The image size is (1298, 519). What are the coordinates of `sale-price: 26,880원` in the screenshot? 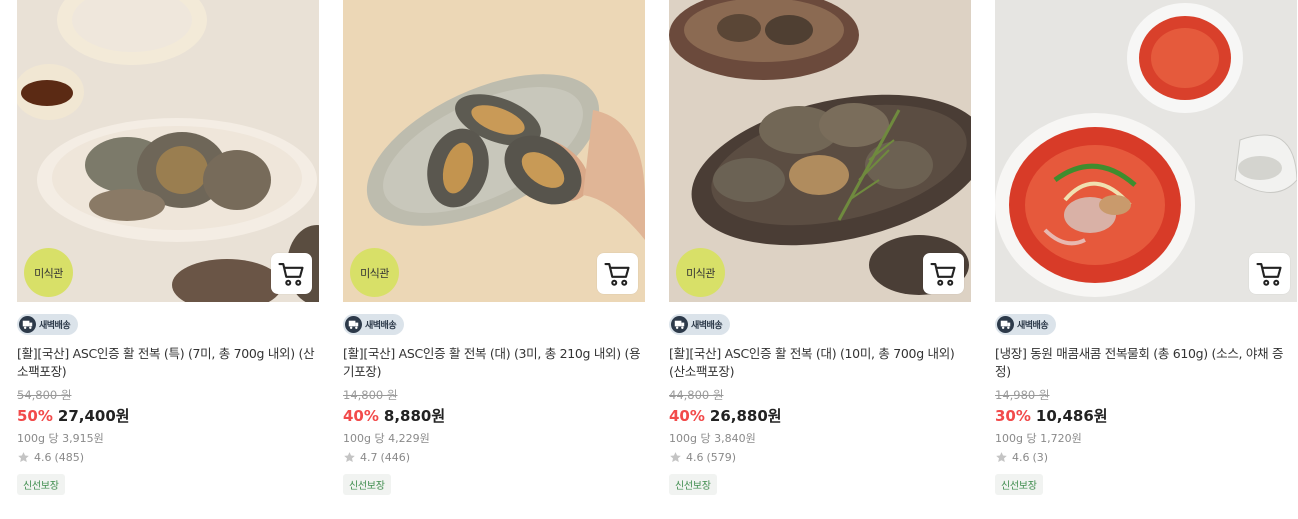 It's located at (745, 416).